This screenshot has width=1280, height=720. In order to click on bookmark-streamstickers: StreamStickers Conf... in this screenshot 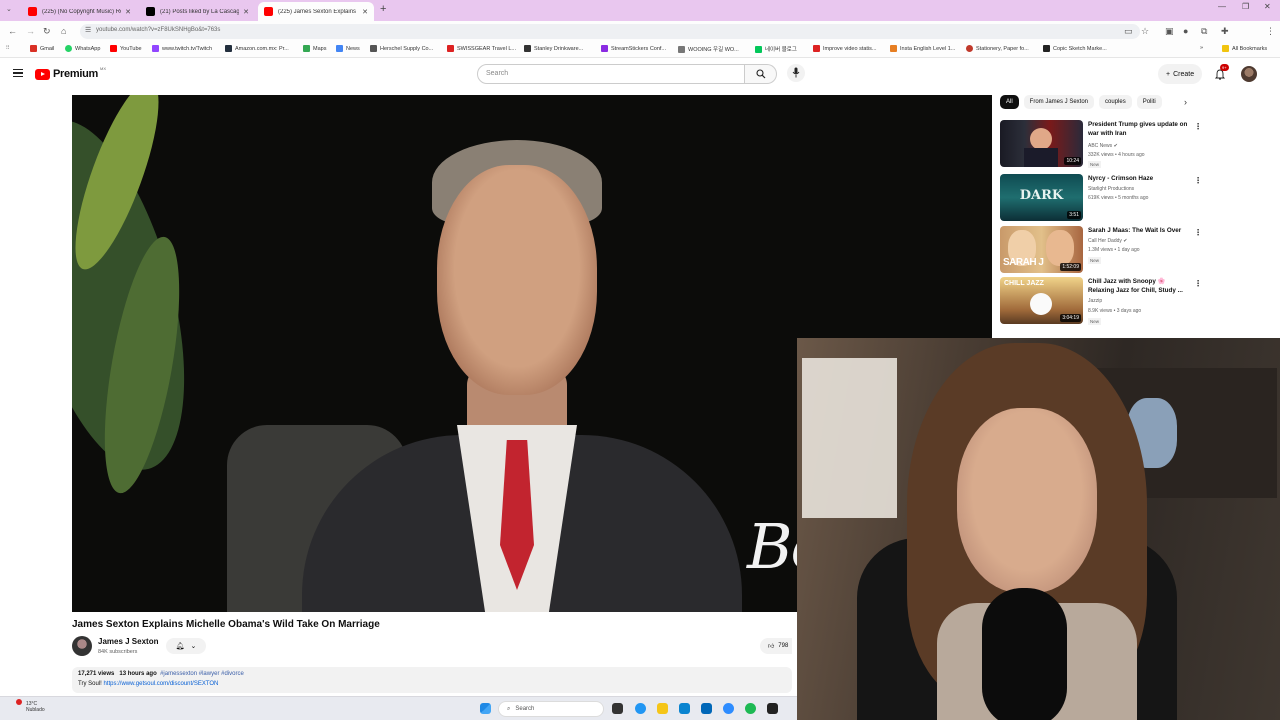, I will do `click(633, 48)`.